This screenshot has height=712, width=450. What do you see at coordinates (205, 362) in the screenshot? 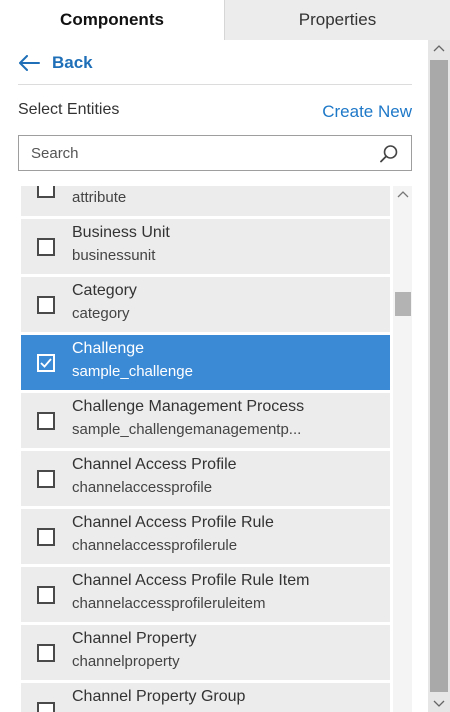
I see `entity-list-item: Challenge sample_challenge` at bounding box center [205, 362].